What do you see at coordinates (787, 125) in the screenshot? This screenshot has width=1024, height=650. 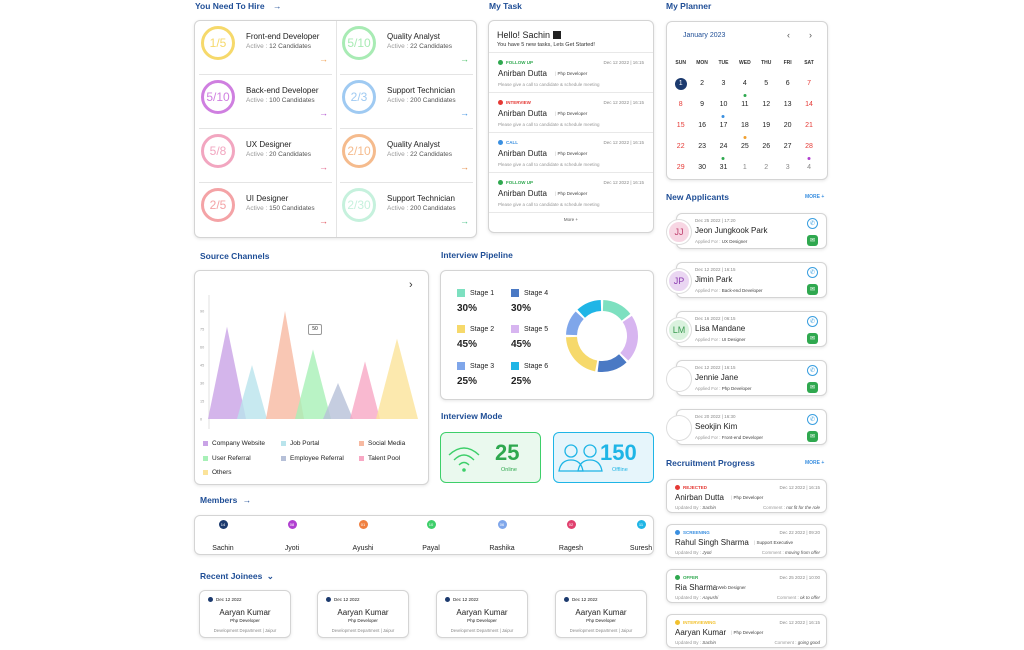 I see `calendar-day: 20` at bounding box center [787, 125].